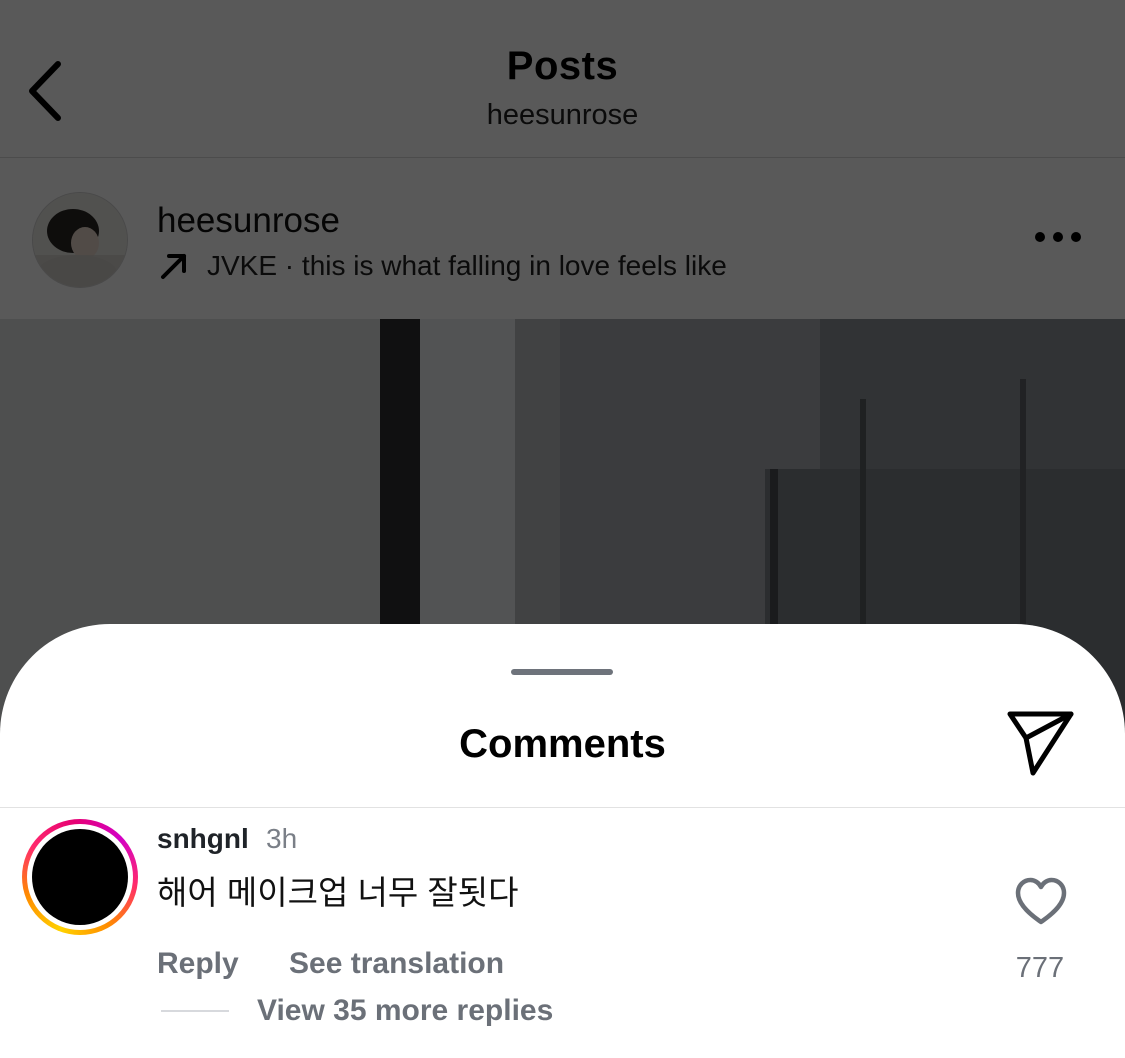  What do you see at coordinates (562, 66) in the screenshot?
I see `page-title: Posts` at bounding box center [562, 66].